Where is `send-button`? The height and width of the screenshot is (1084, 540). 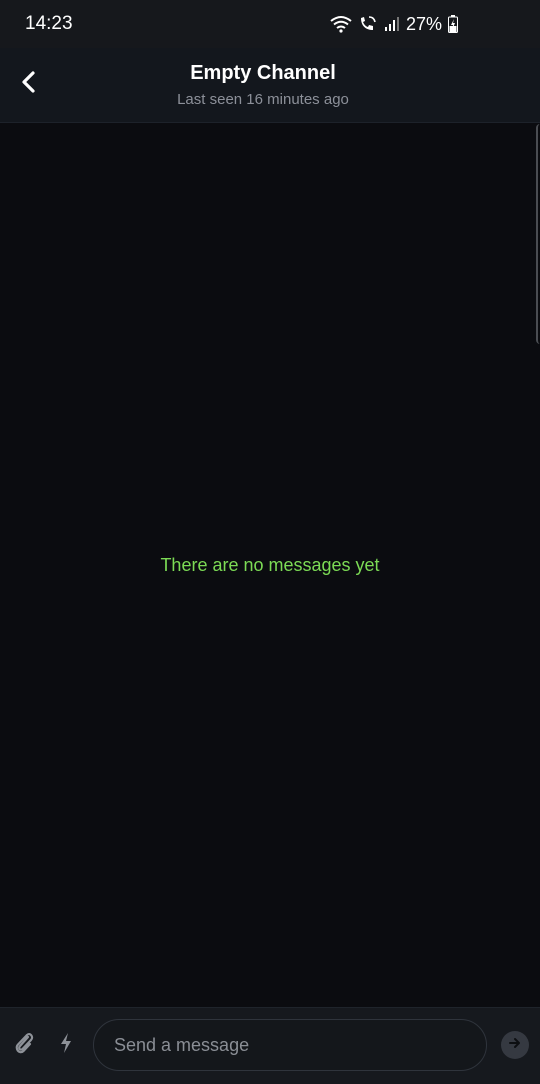
send-button is located at coordinates (515, 1045).